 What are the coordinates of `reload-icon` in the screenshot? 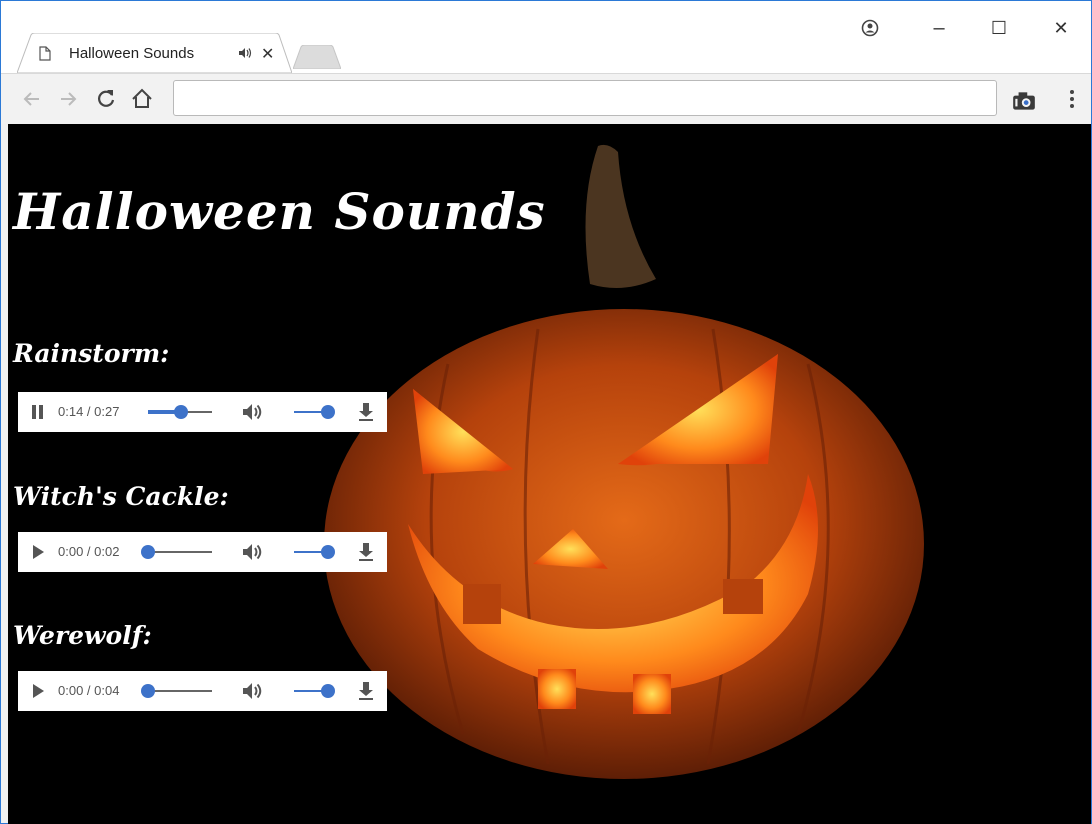 It's located at (106, 99).